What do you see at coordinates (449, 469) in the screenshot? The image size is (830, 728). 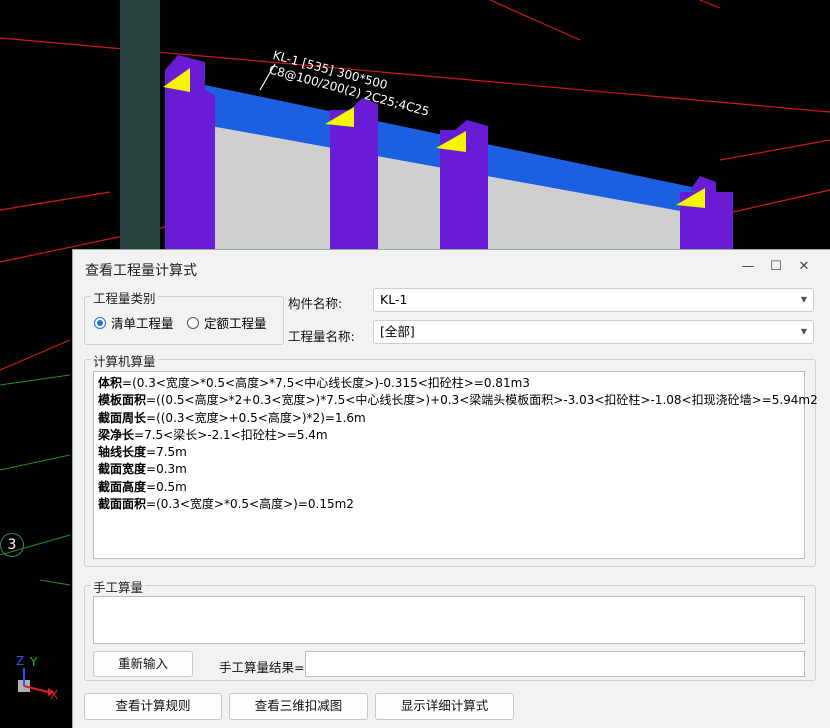 I see `formula-line: 截面宽度=0.3m` at bounding box center [449, 469].